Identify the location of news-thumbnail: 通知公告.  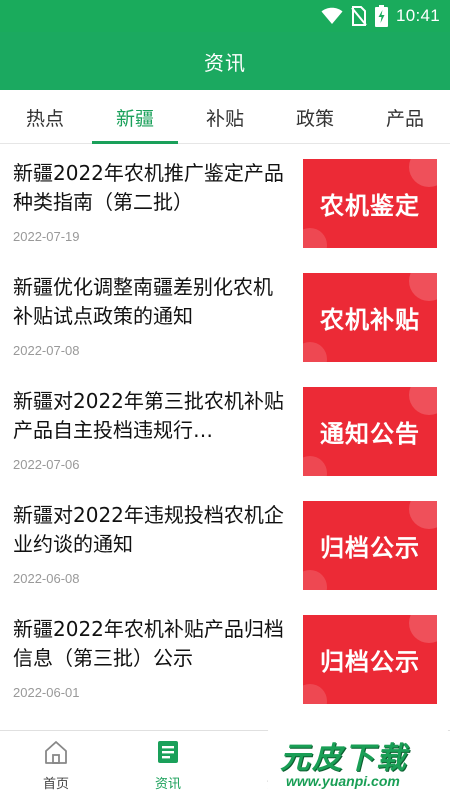
(370, 431).